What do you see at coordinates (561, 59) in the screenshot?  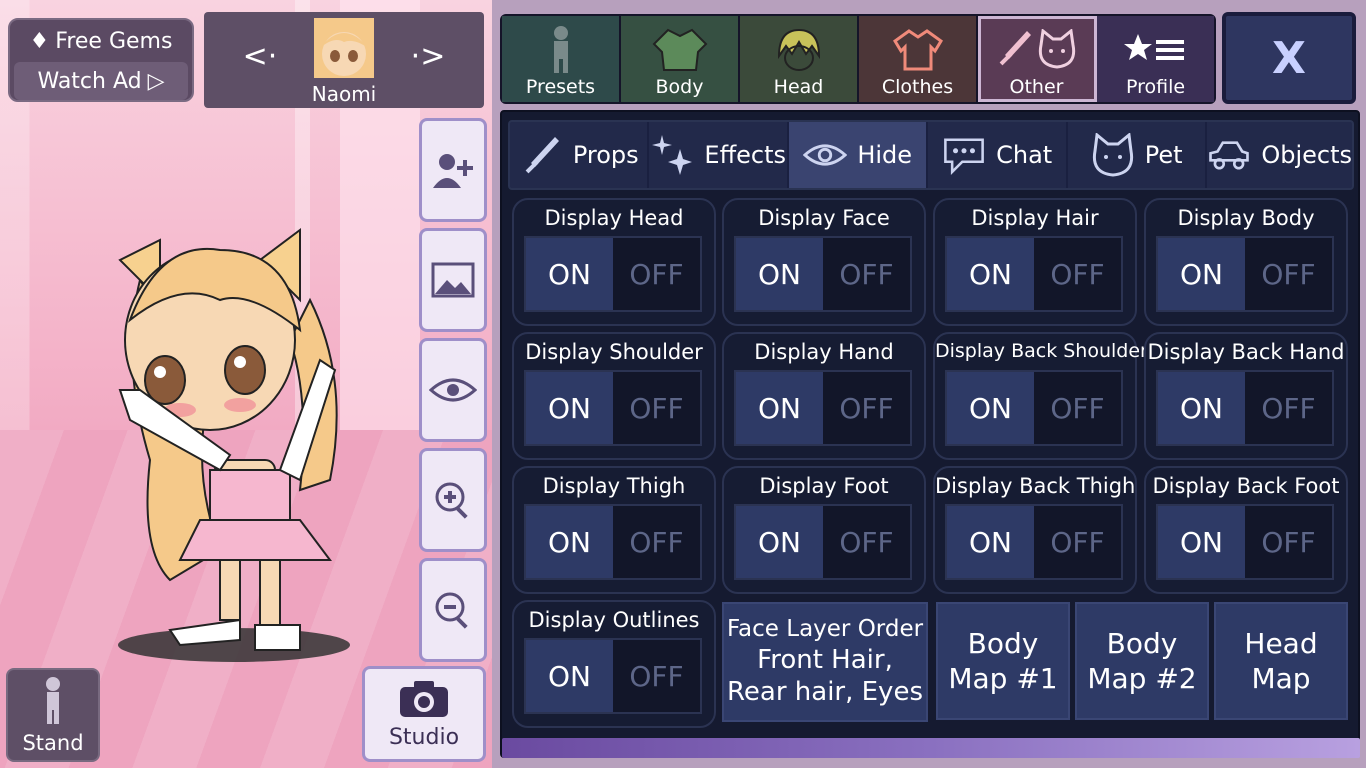 I see `category-presets: Presets` at bounding box center [561, 59].